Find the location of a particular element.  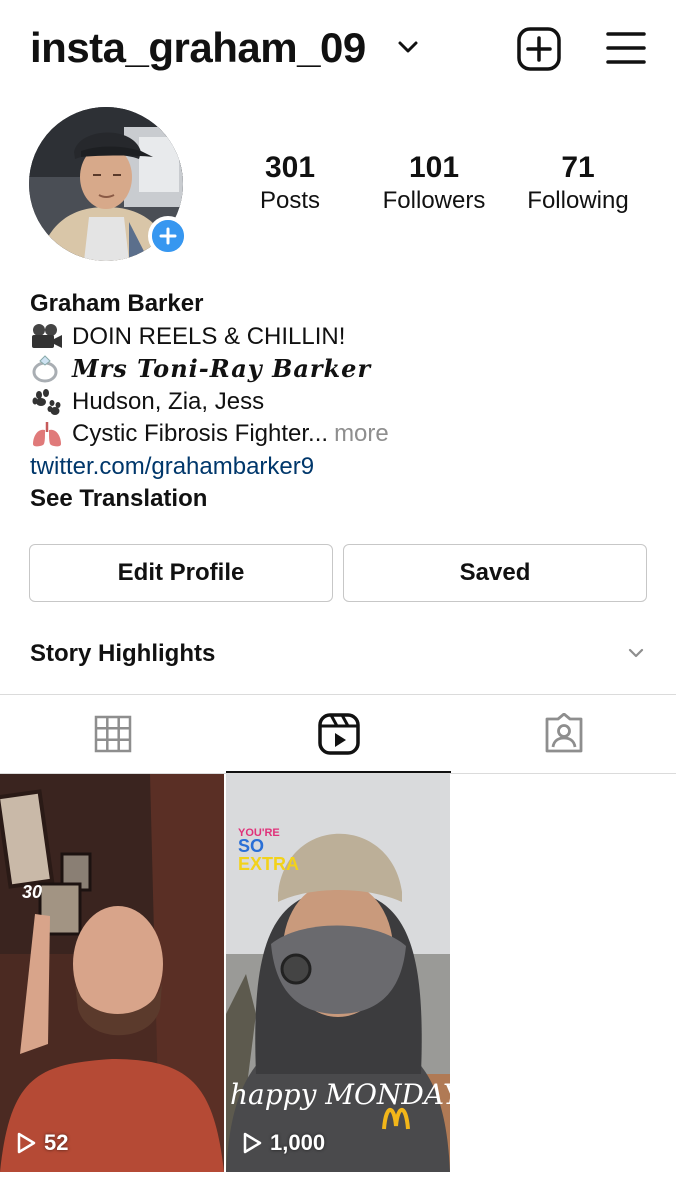

svg-text: happy MONDAY is located at coordinates (340, 1094).